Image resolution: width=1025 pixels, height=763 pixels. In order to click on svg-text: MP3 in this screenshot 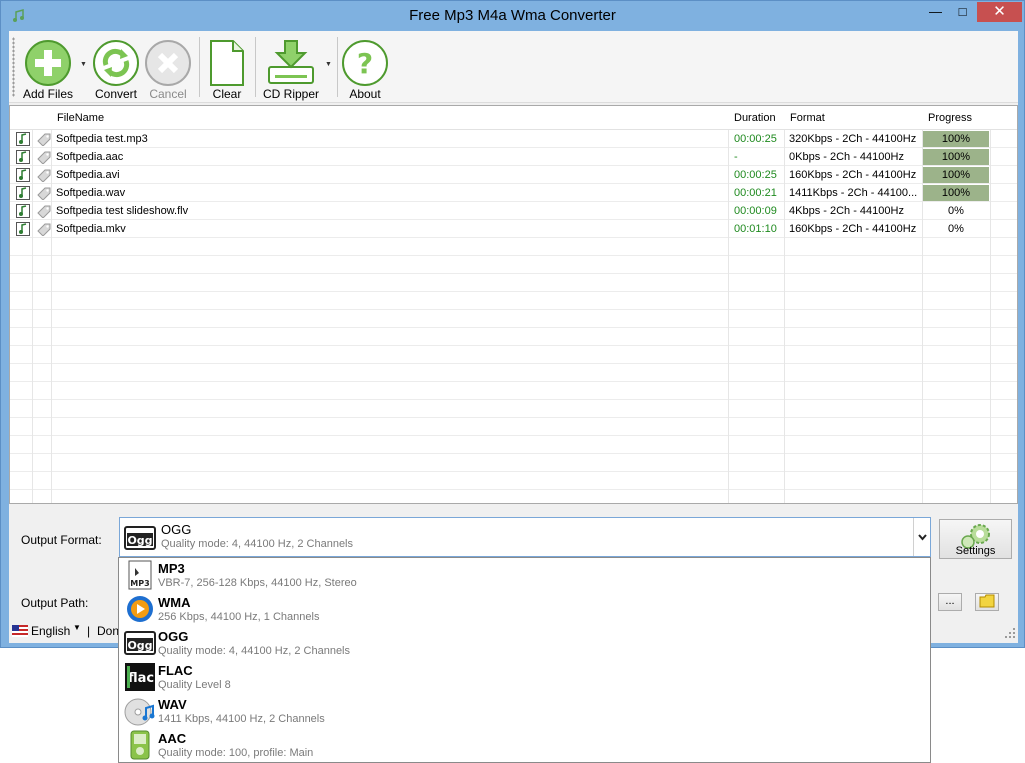, I will do `click(139, 583)`.